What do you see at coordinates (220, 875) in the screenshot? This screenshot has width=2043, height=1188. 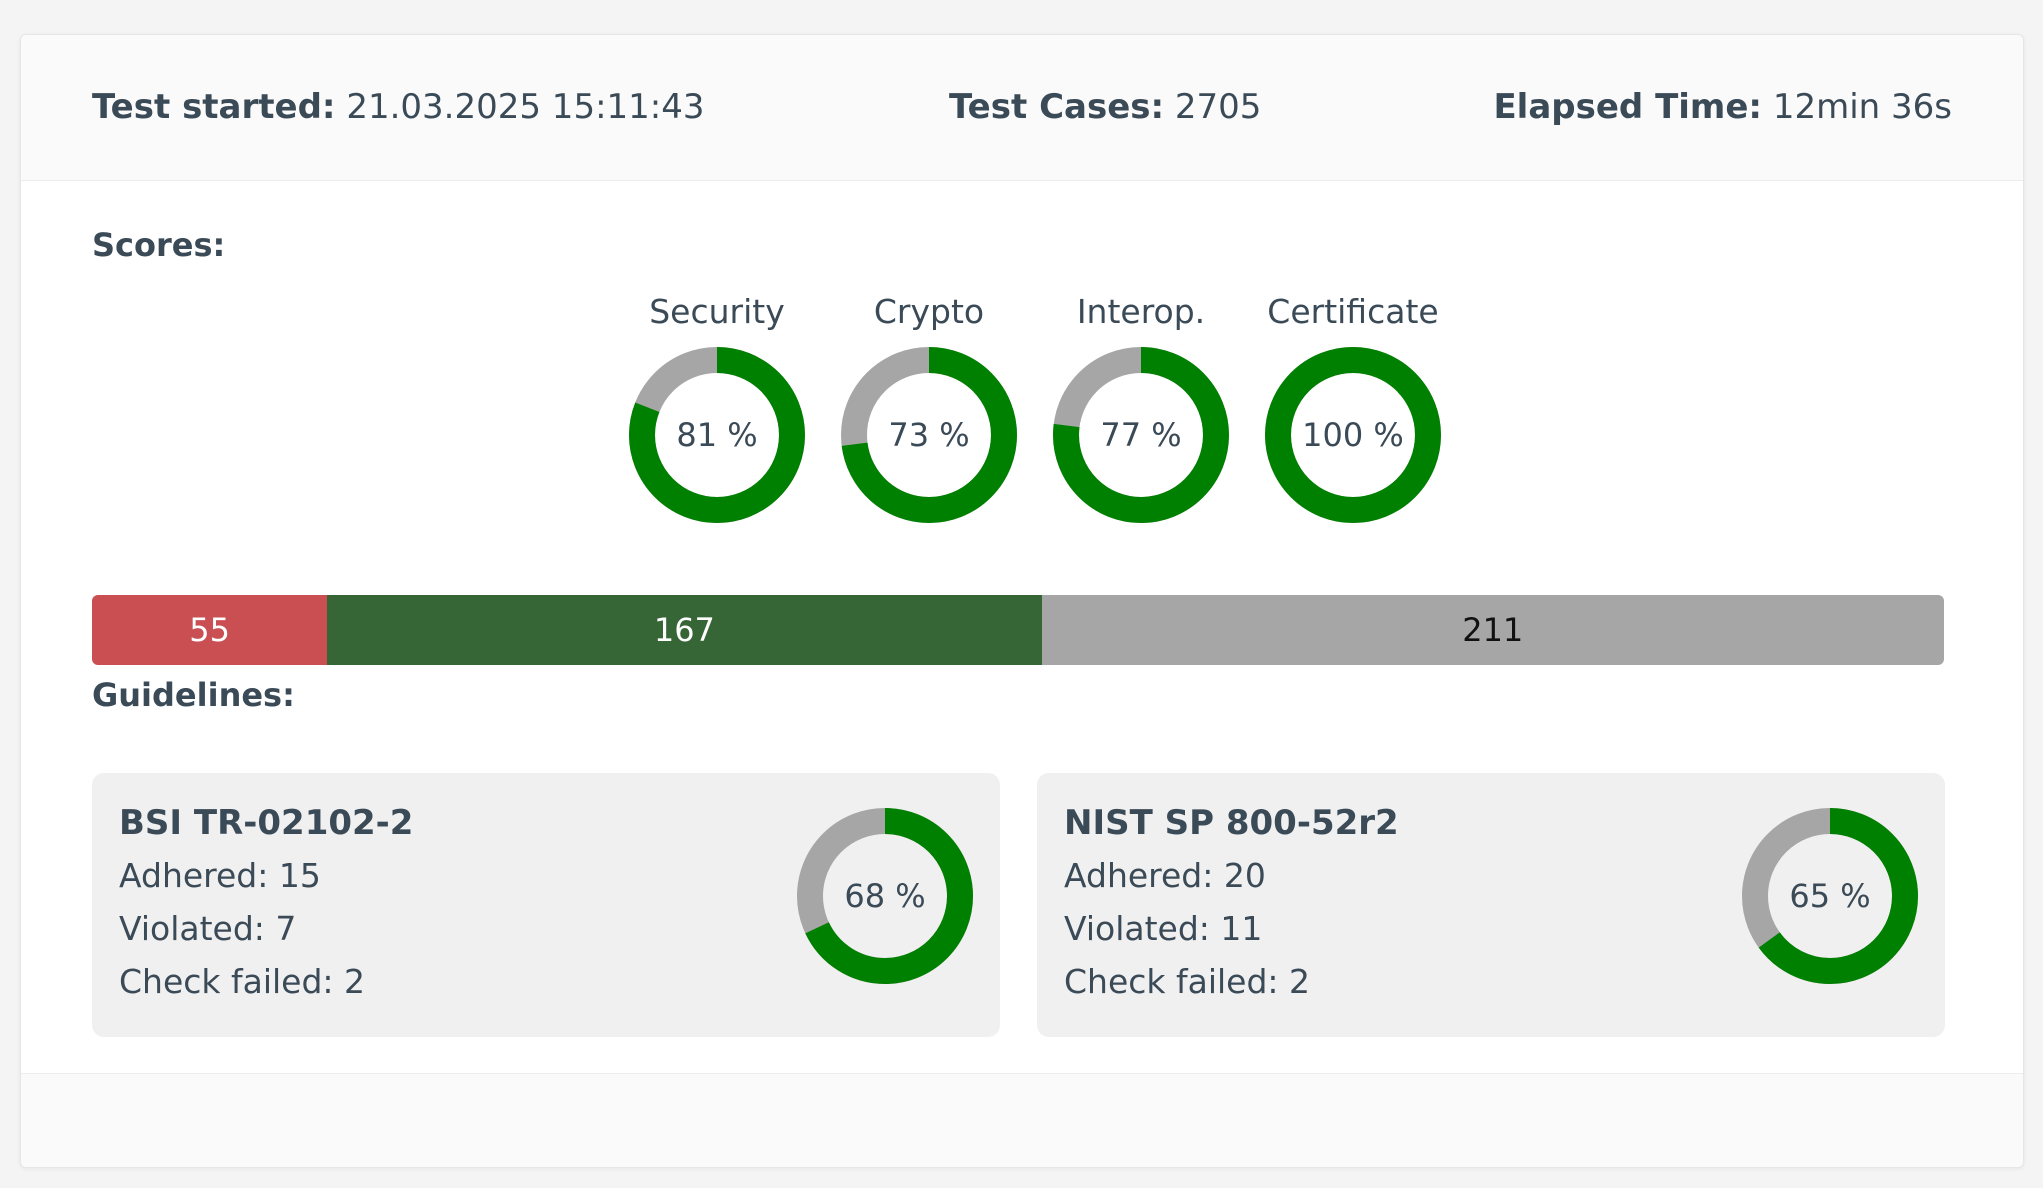 I see `guideline-adhered: Adhered: 15` at bounding box center [220, 875].